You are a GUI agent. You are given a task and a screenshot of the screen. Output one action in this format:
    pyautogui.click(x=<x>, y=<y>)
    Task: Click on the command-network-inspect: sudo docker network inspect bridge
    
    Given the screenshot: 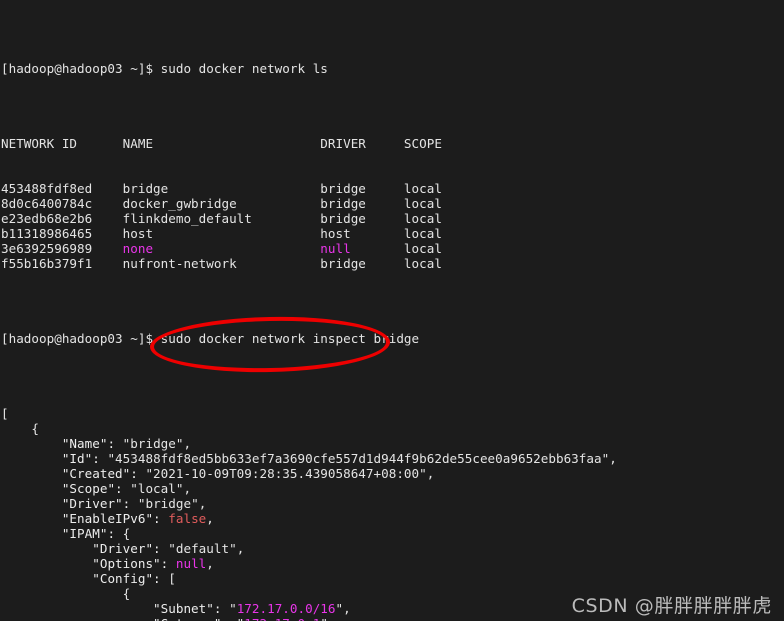 What is the action you would take?
    pyautogui.click(x=290, y=338)
    